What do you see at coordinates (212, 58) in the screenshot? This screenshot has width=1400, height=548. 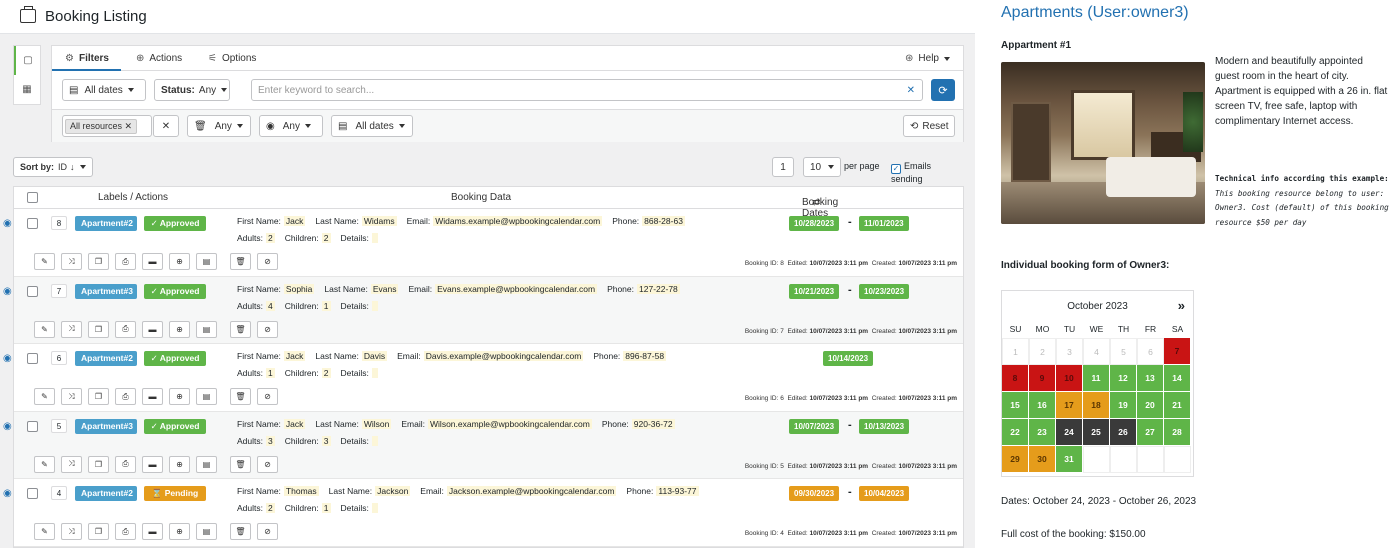 I see `options-icon: ⚟` at bounding box center [212, 58].